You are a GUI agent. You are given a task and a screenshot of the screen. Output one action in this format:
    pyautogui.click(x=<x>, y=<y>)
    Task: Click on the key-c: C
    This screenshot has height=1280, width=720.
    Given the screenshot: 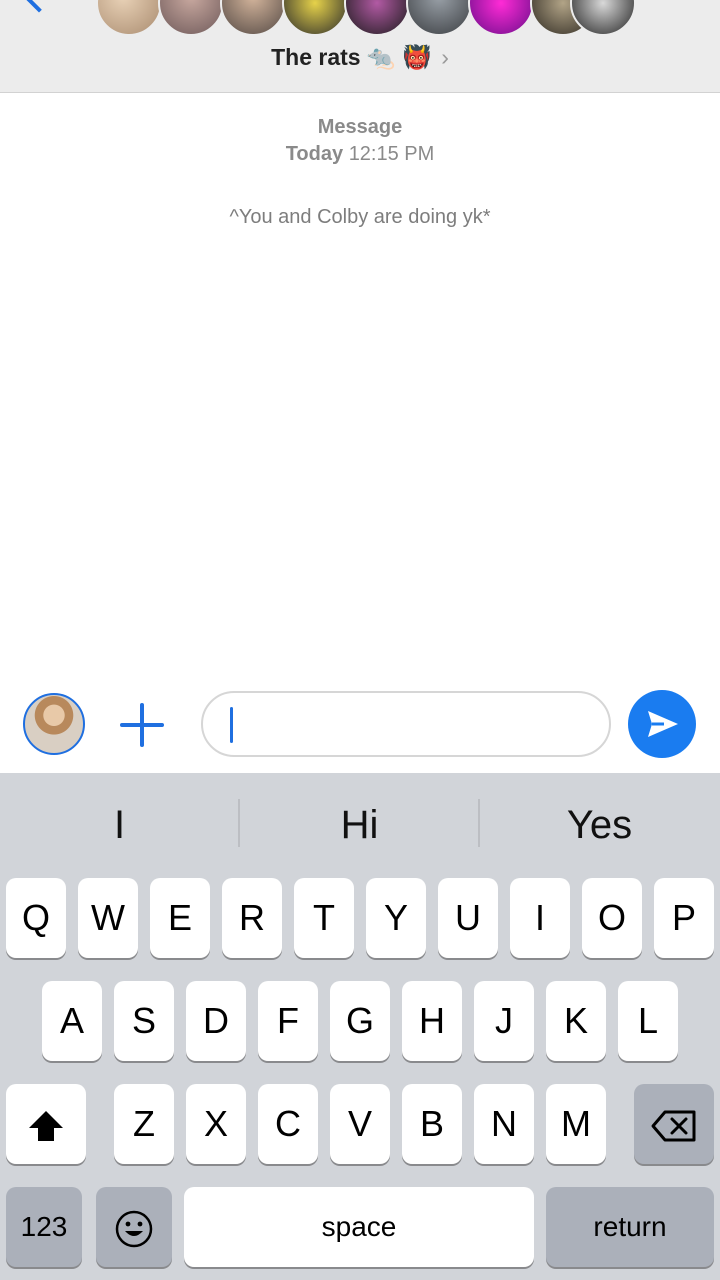 What is the action you would take?
    pyautogui.click(x=288, y=1124)
    